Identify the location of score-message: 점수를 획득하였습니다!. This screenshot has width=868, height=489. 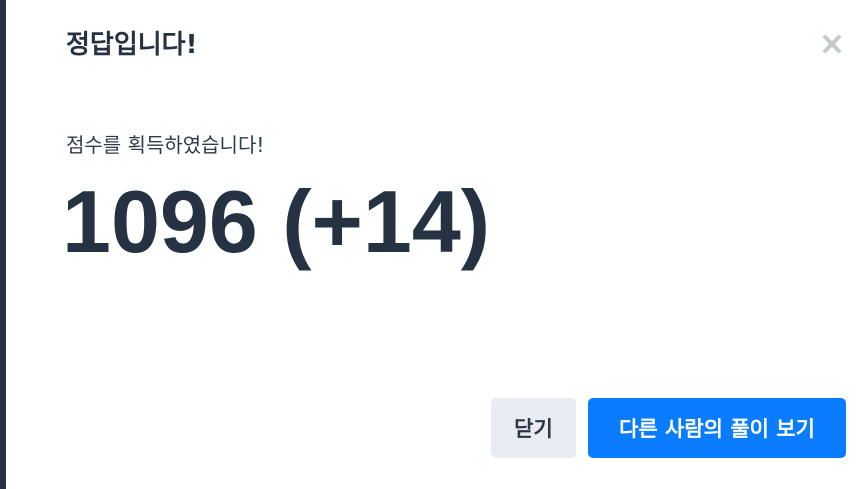
(165, 145).